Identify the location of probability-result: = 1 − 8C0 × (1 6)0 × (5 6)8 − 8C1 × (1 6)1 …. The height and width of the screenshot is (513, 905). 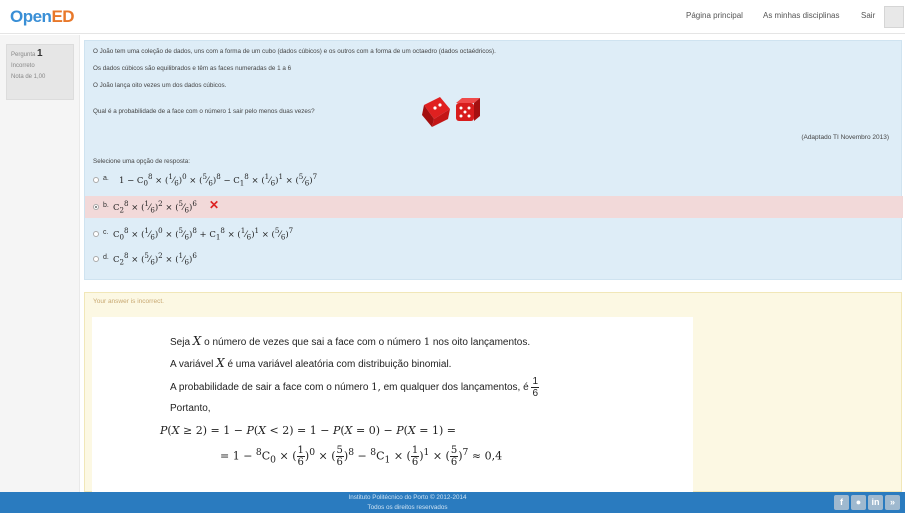
(361, 456).